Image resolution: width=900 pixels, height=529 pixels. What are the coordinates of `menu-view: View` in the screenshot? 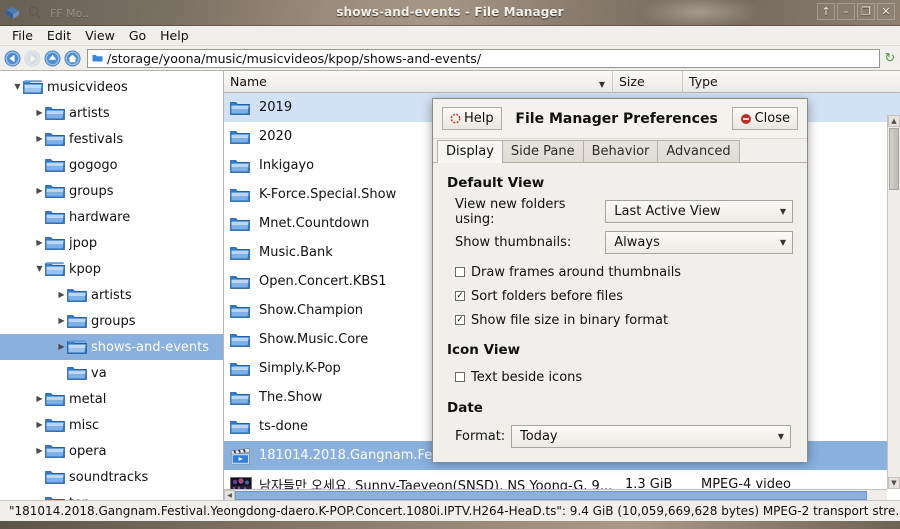 It's located at (100, 35).